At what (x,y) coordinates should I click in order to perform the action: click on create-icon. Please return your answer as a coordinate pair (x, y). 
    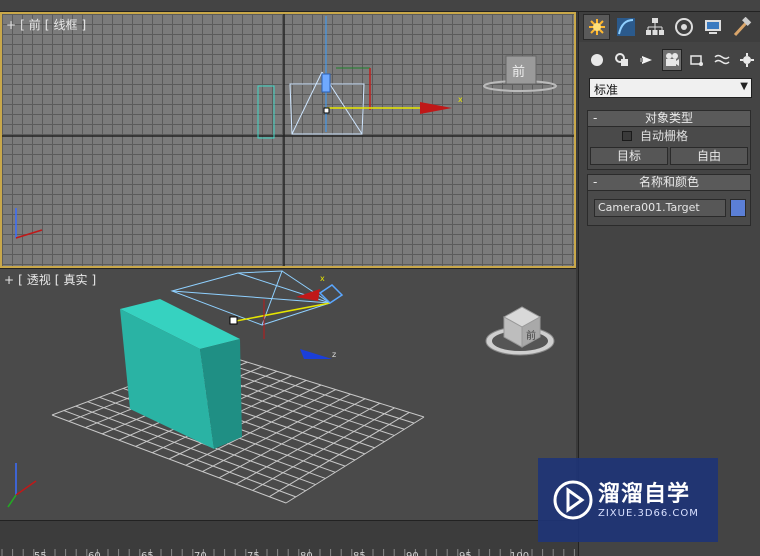
    Looking at the image, I should click on (596, 27).